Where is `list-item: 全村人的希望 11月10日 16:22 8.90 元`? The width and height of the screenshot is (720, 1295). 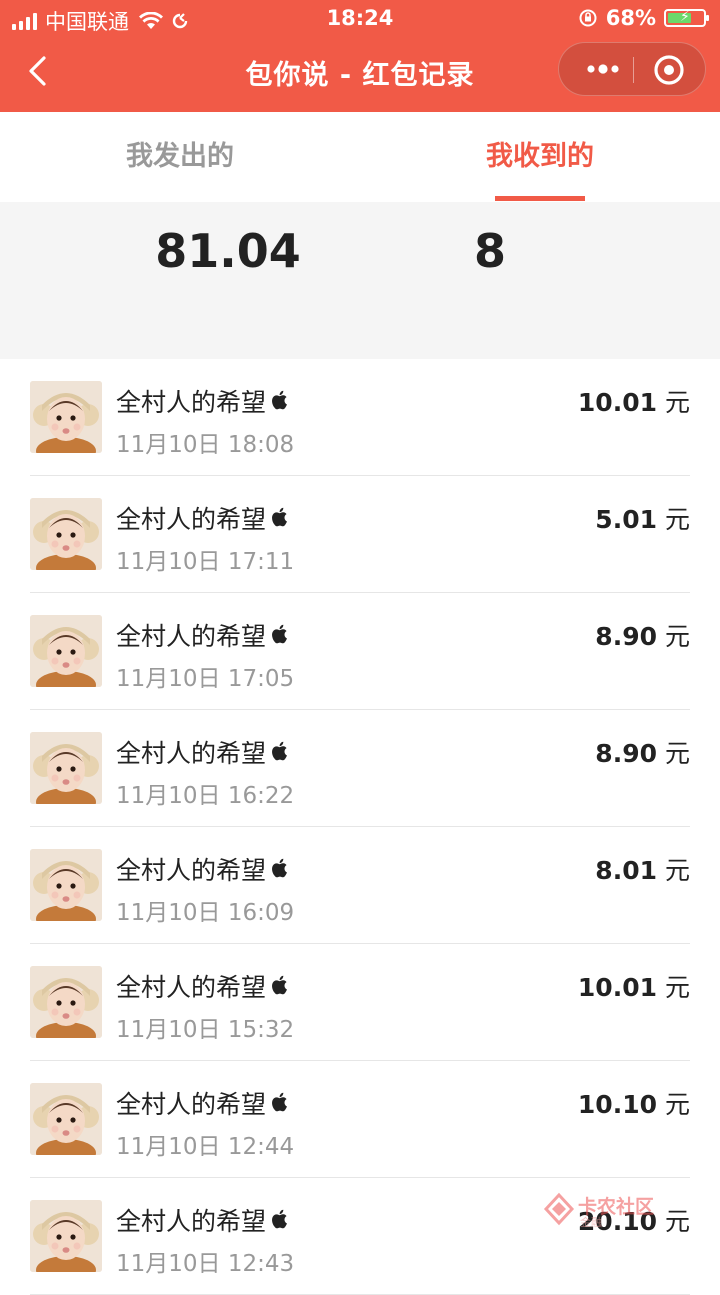 list-item: 全村人的希望 11月10日 16:22 8.90 元 is located at coordinates (360, 768).